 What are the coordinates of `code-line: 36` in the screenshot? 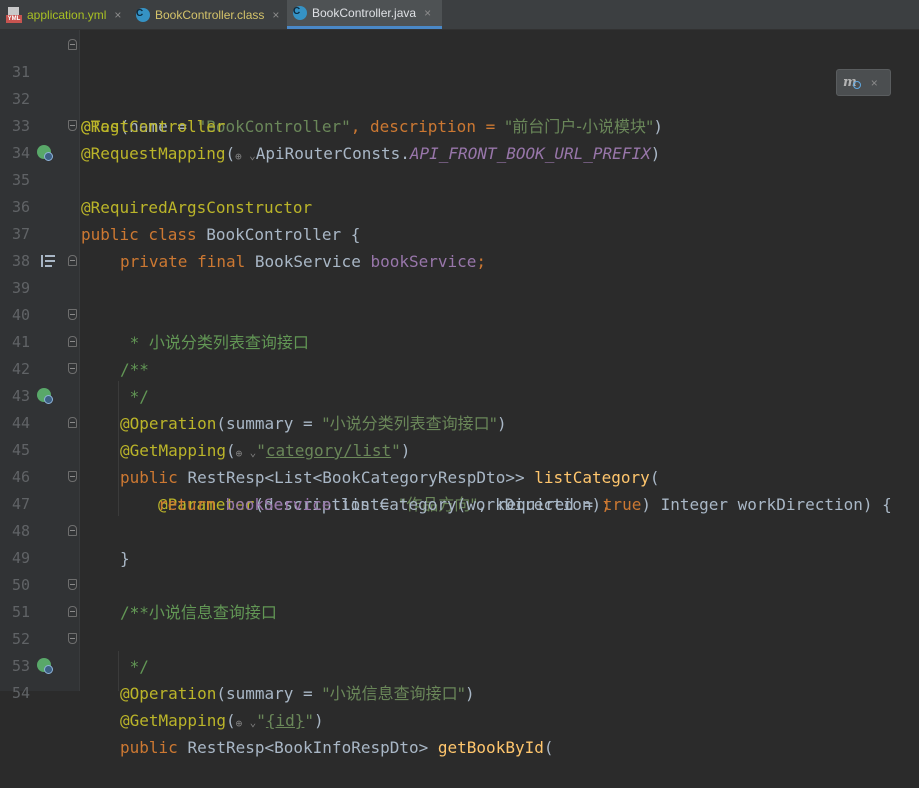 It's located at (459, 191).